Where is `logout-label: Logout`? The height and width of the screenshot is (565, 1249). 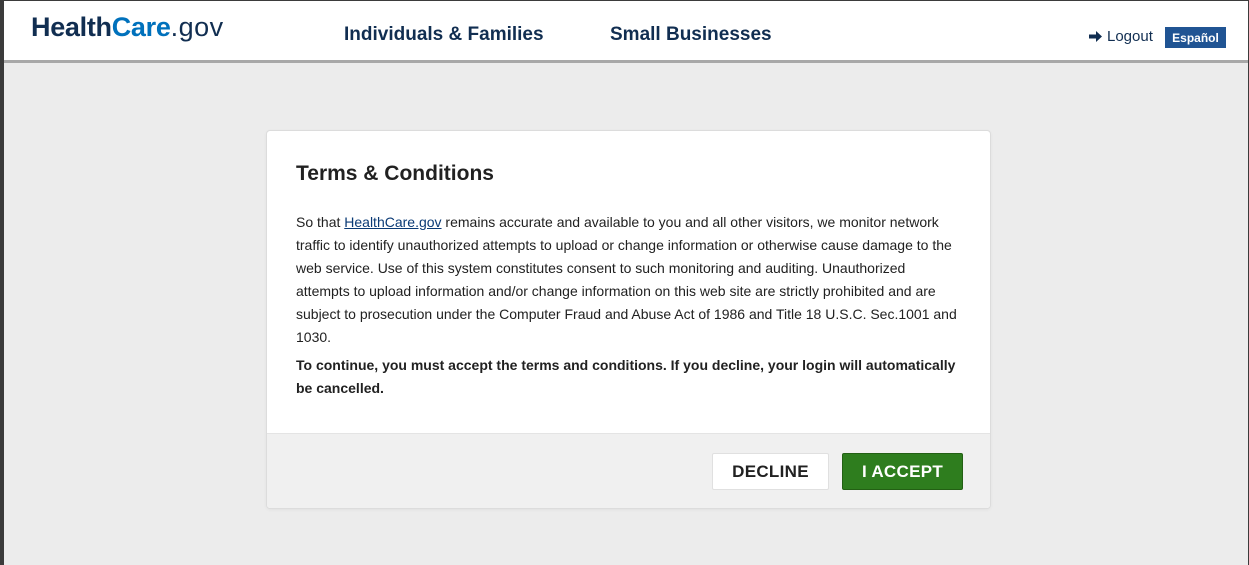
logout-label: Logout is located at coordinates (1130, 36).